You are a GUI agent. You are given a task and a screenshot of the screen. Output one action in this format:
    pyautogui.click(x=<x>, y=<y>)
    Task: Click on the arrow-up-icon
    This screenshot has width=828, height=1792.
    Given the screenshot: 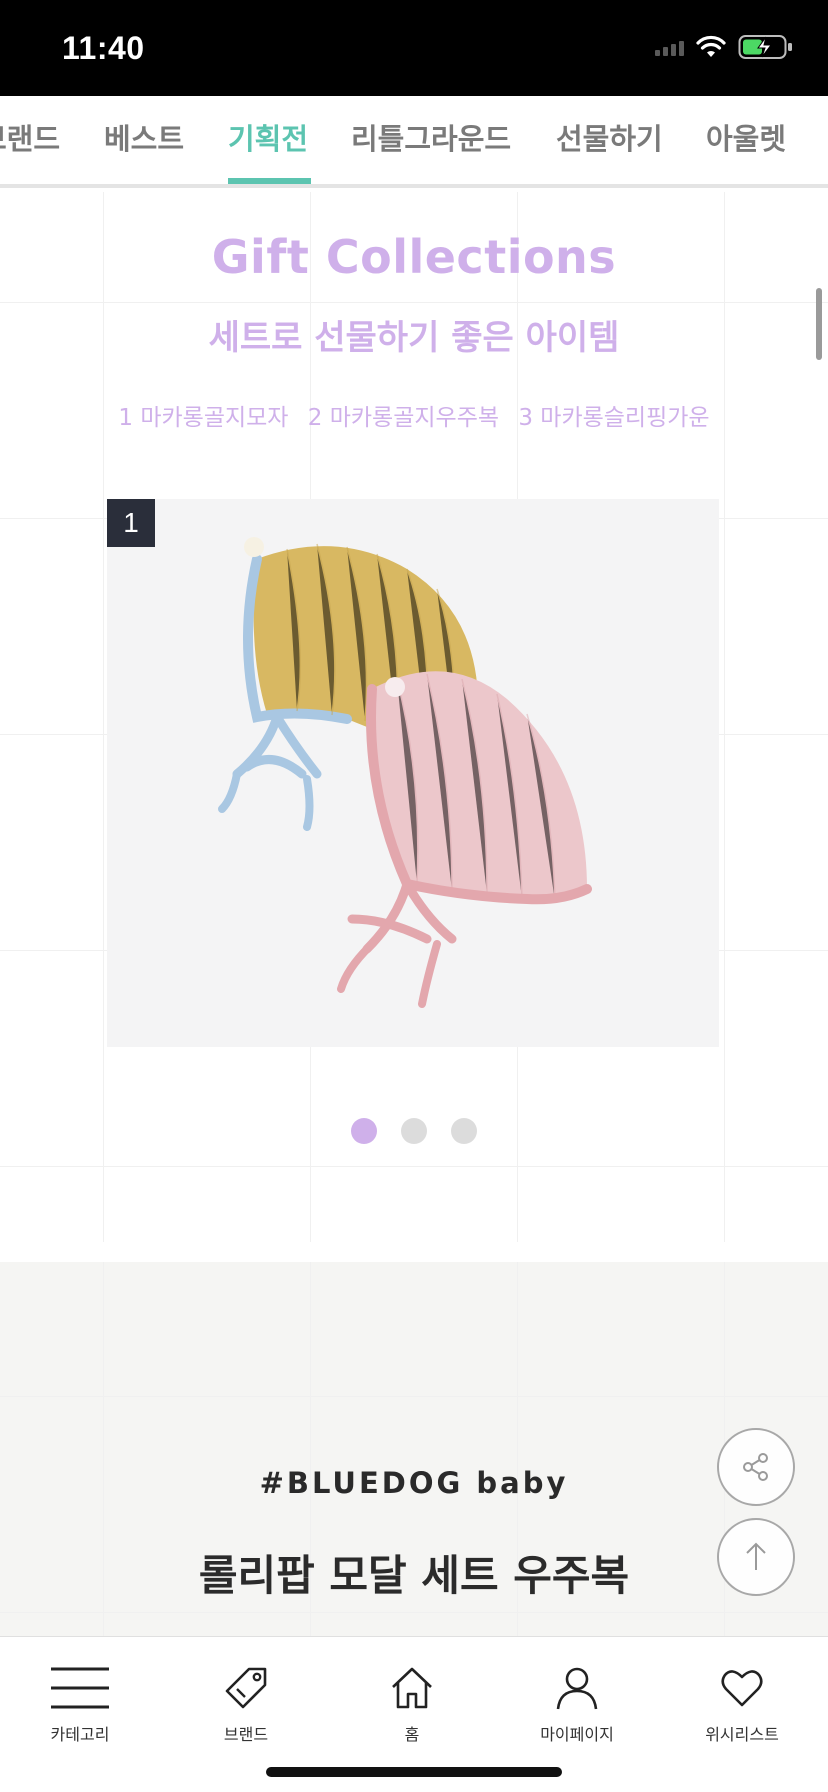 What is the action you would take?
    pyautogui.click(x=756, y=1556)
    